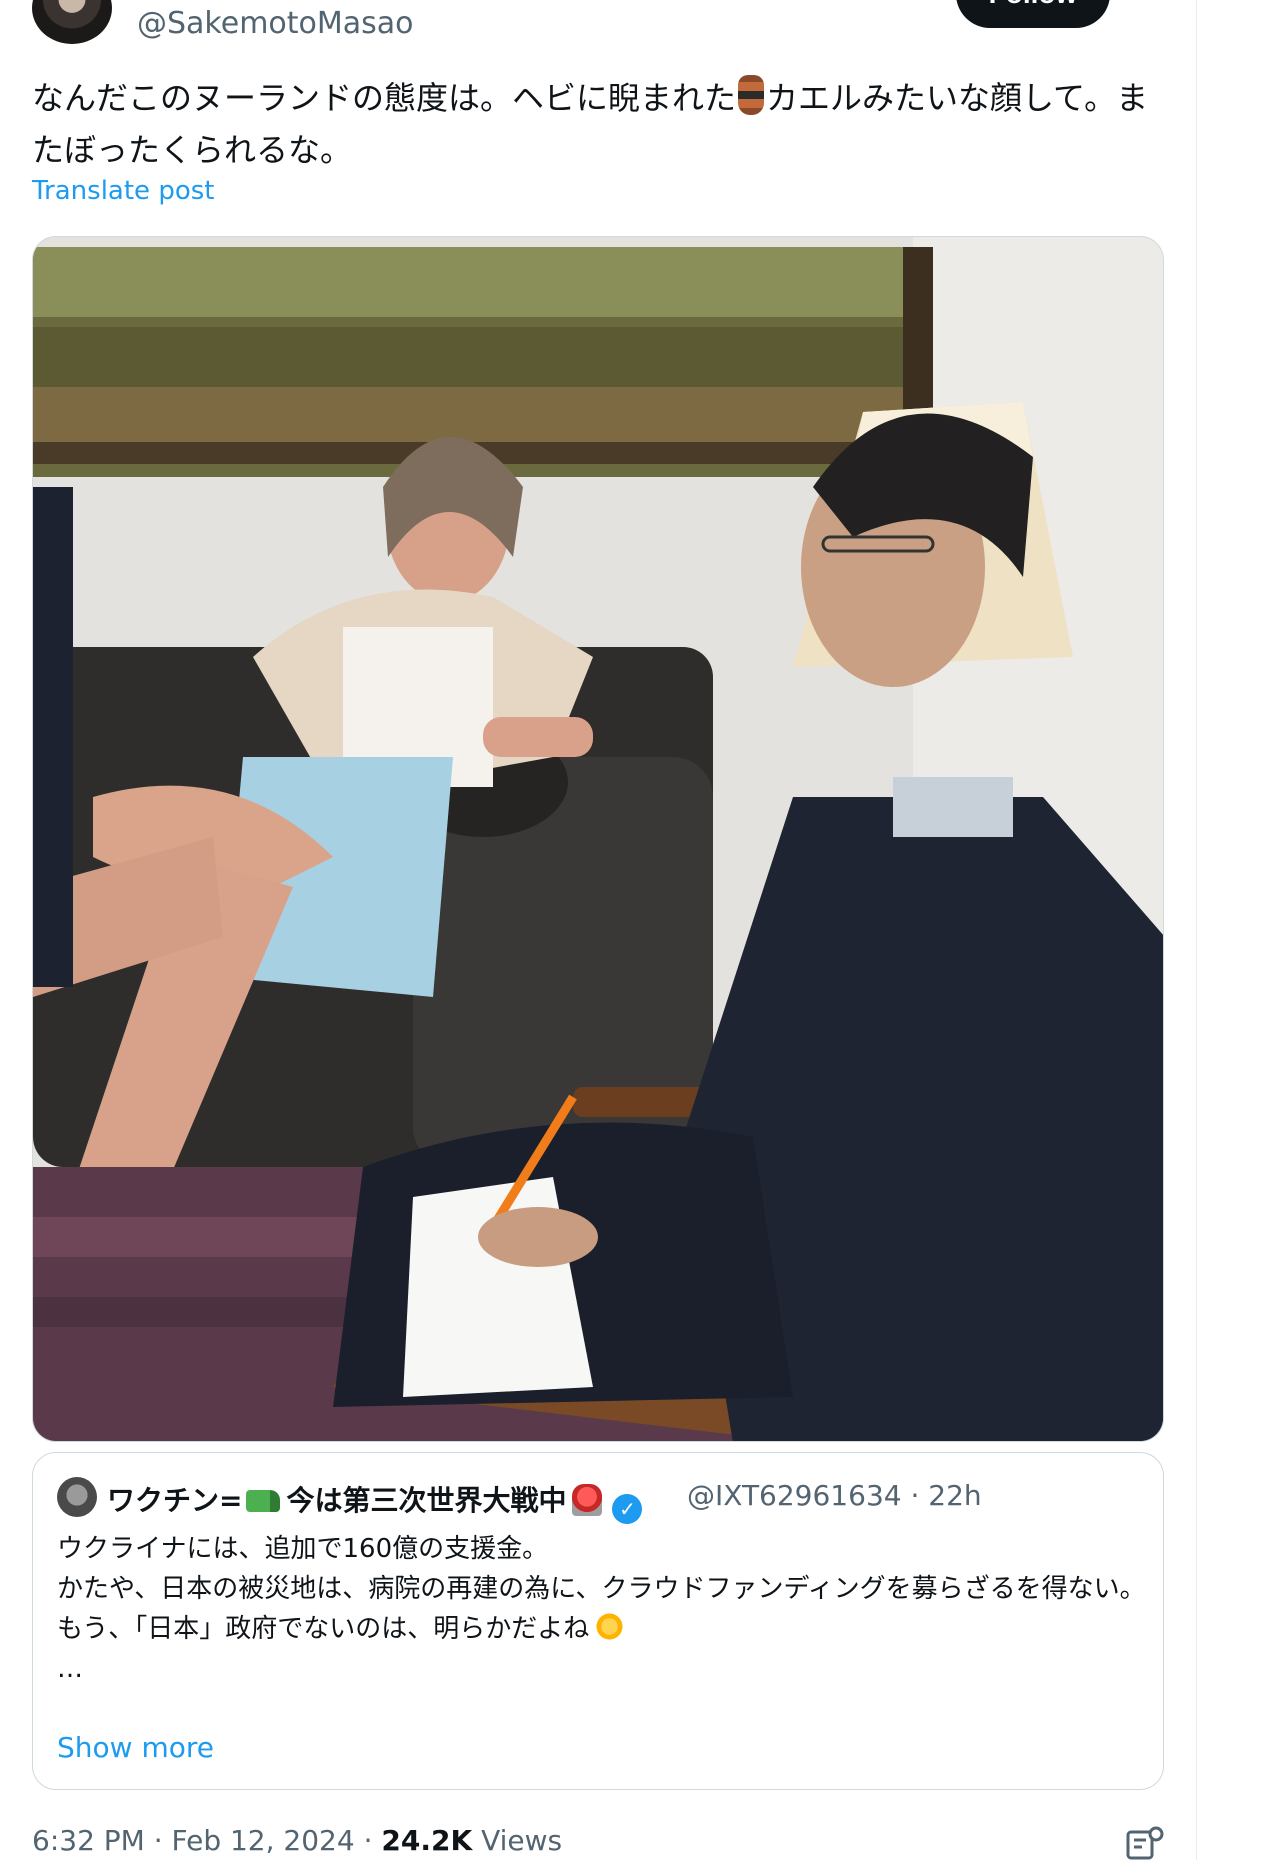 The width and height of the screenshot is (1283, 1860). What do you see at coordinates (384, 98) in the screenshot?
I see `post-text-part1: なんだこのヌーランドの態度は。ヘビに睨まれた` at bounding box center [384, 98].